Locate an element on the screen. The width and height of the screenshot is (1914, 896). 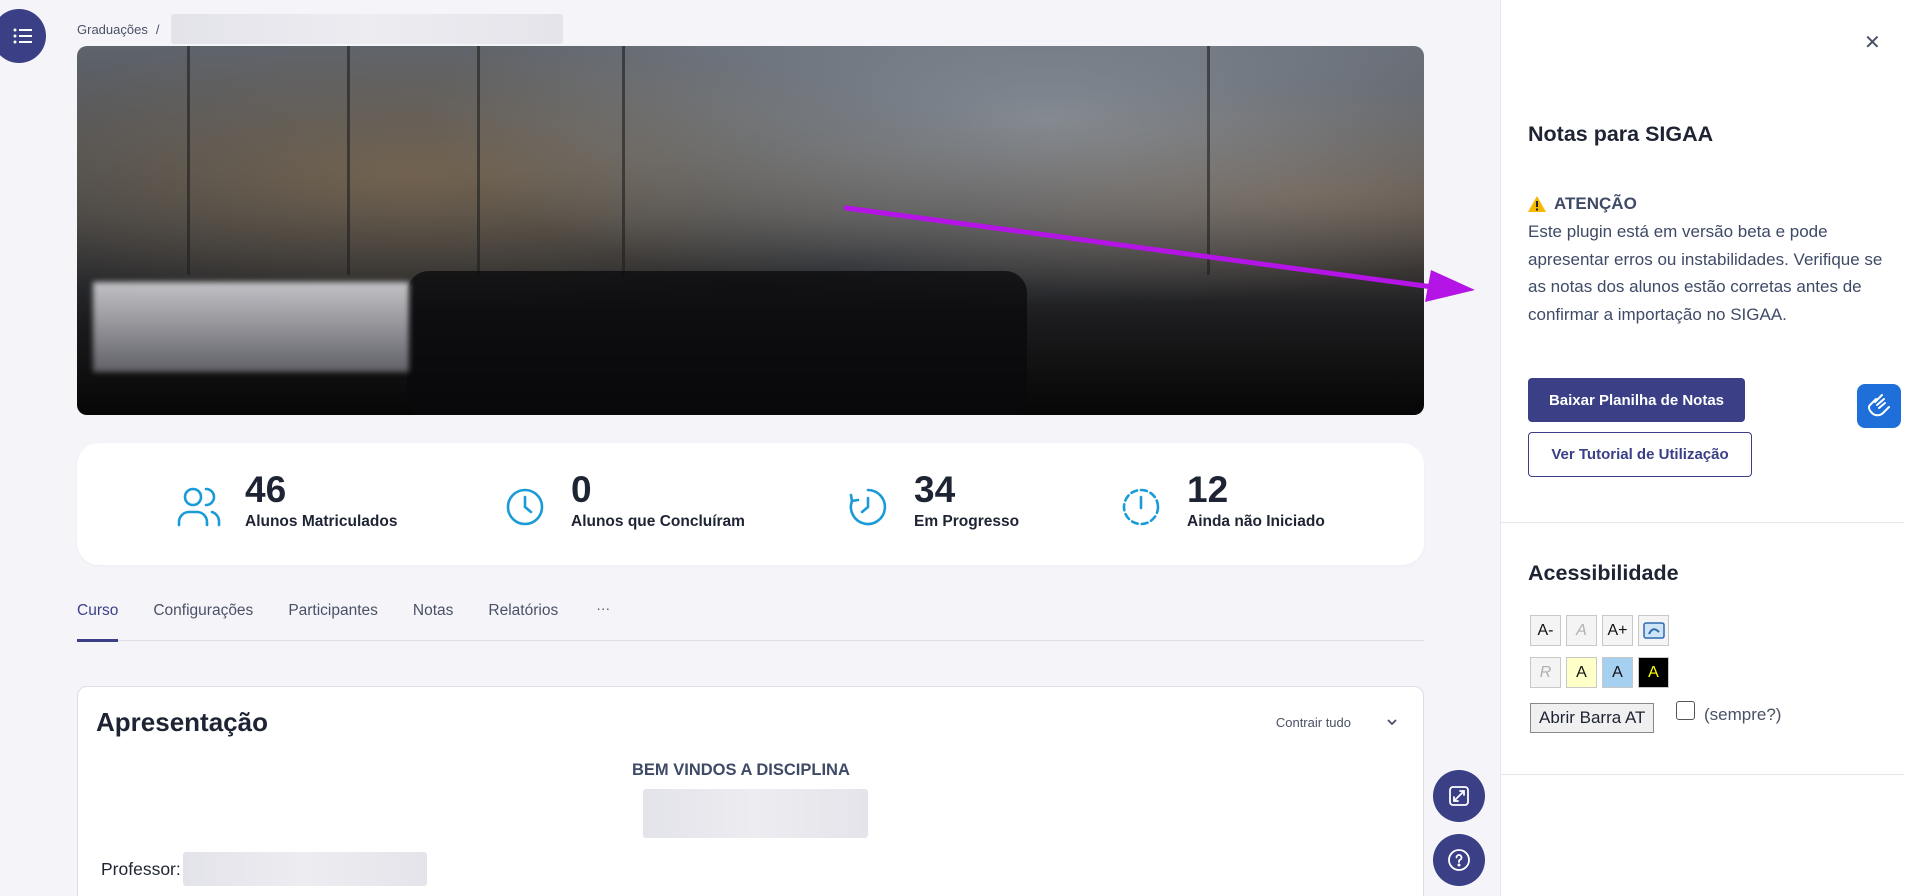
stat-in-progress-value: 34 is located at coordinates (935, 489).